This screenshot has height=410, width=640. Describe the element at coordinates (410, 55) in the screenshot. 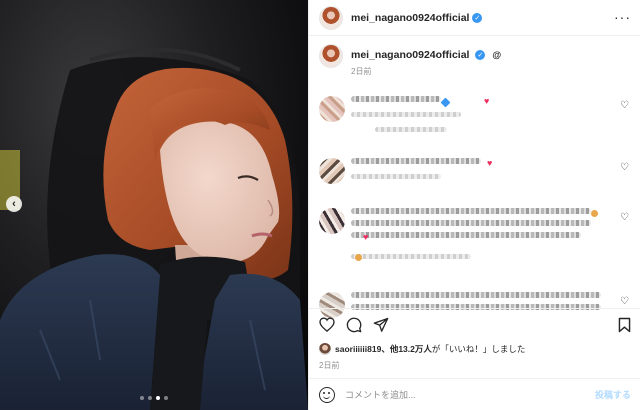

I see `caption-username-text: mei_nagano0924official` at that location.